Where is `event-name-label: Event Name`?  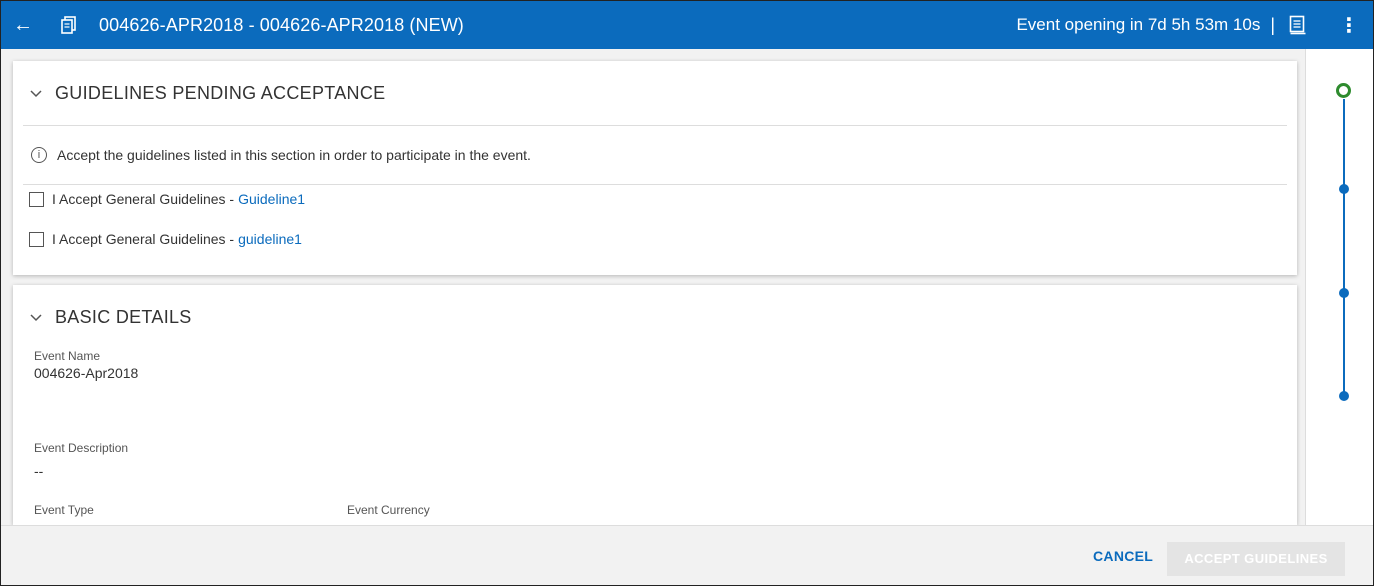
event-name-label: Event Name is located at coordinates (67, 356).